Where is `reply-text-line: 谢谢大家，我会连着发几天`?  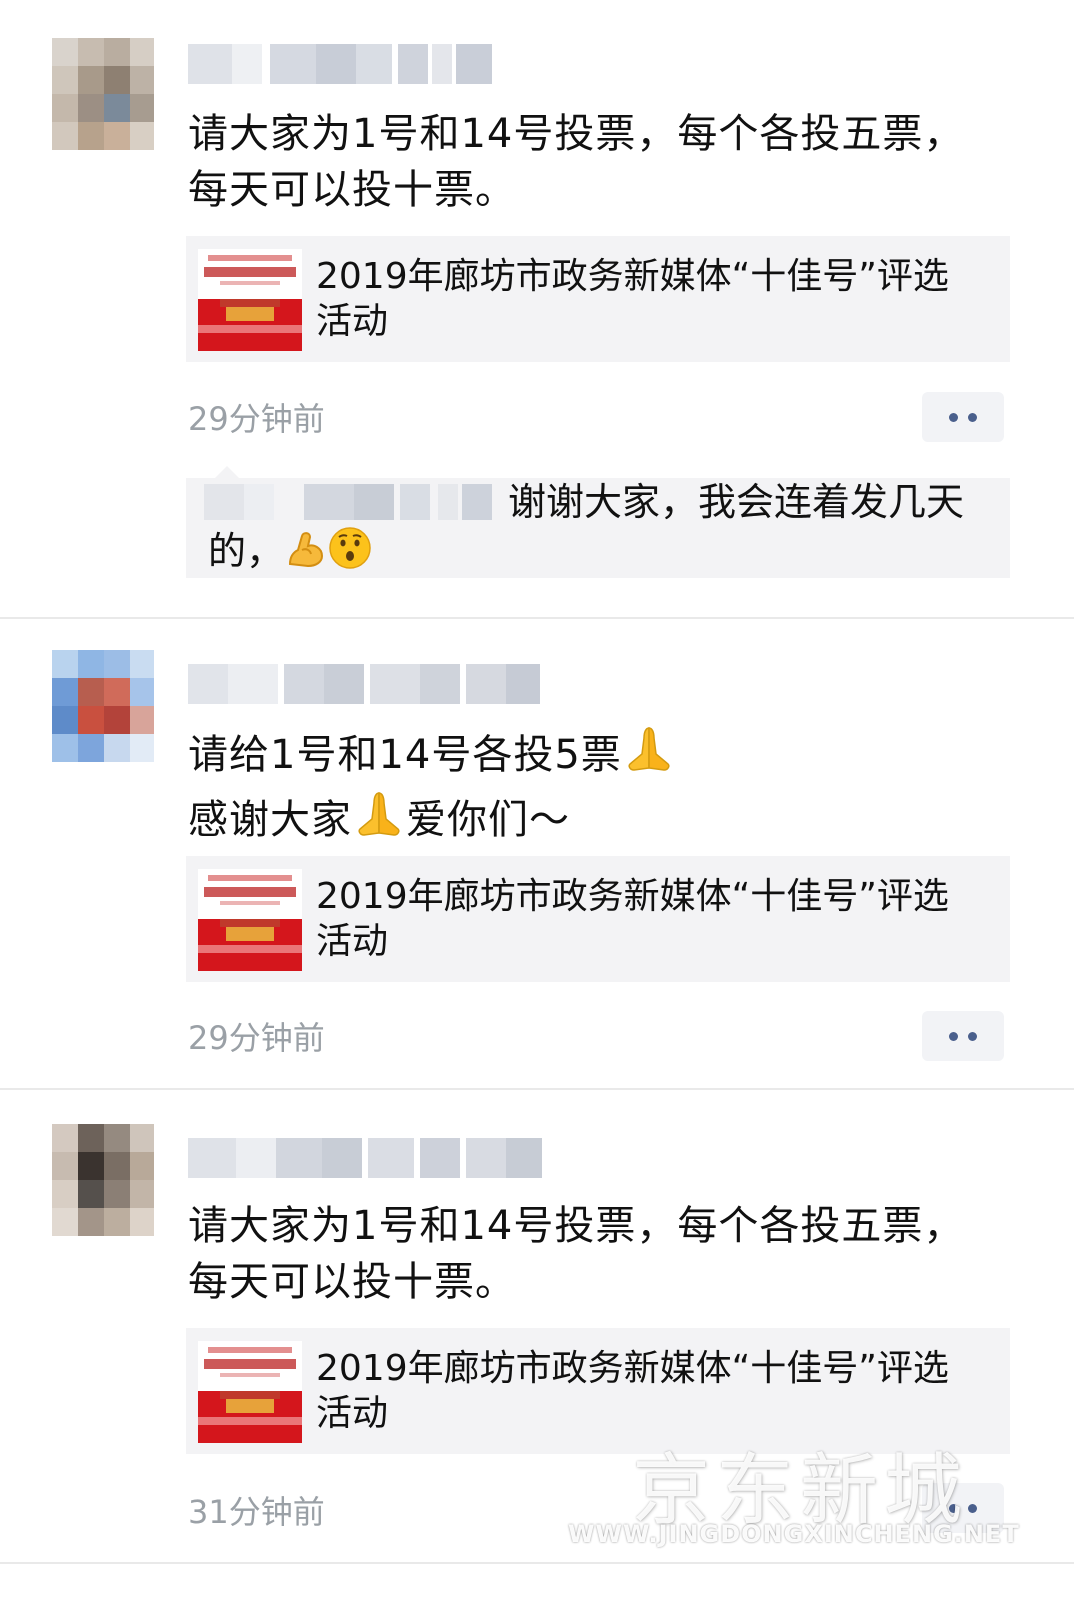
reply-text-line: 谢谢大家，我会连着发几天 is located at coordinates (736, 502).